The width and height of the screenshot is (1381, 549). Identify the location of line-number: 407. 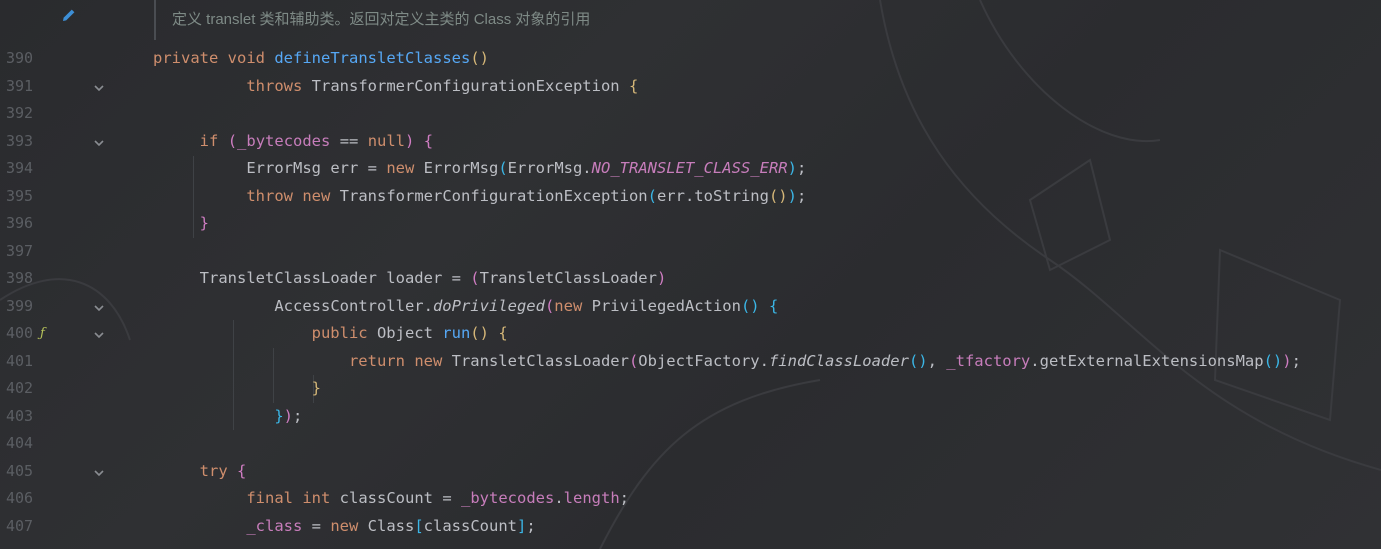
(20, 527).